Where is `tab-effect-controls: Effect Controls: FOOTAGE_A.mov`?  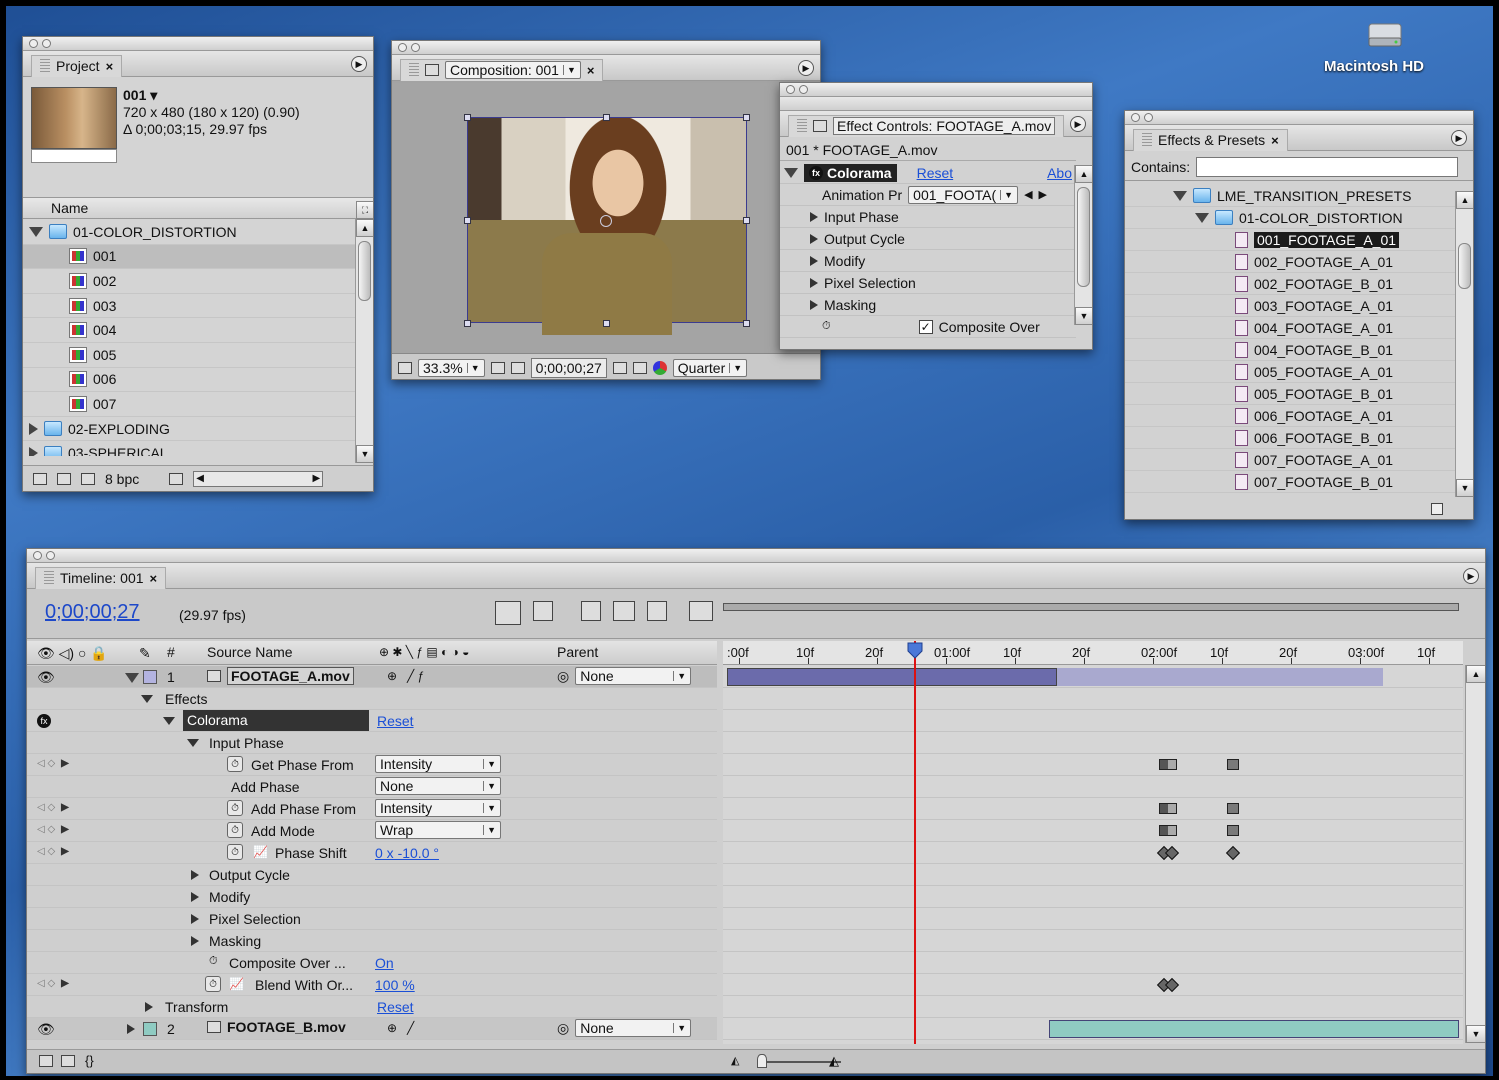
tab-effect-controls: Effect Controls: FOOTAGE_A.mov is located at coordinates (926, 125).